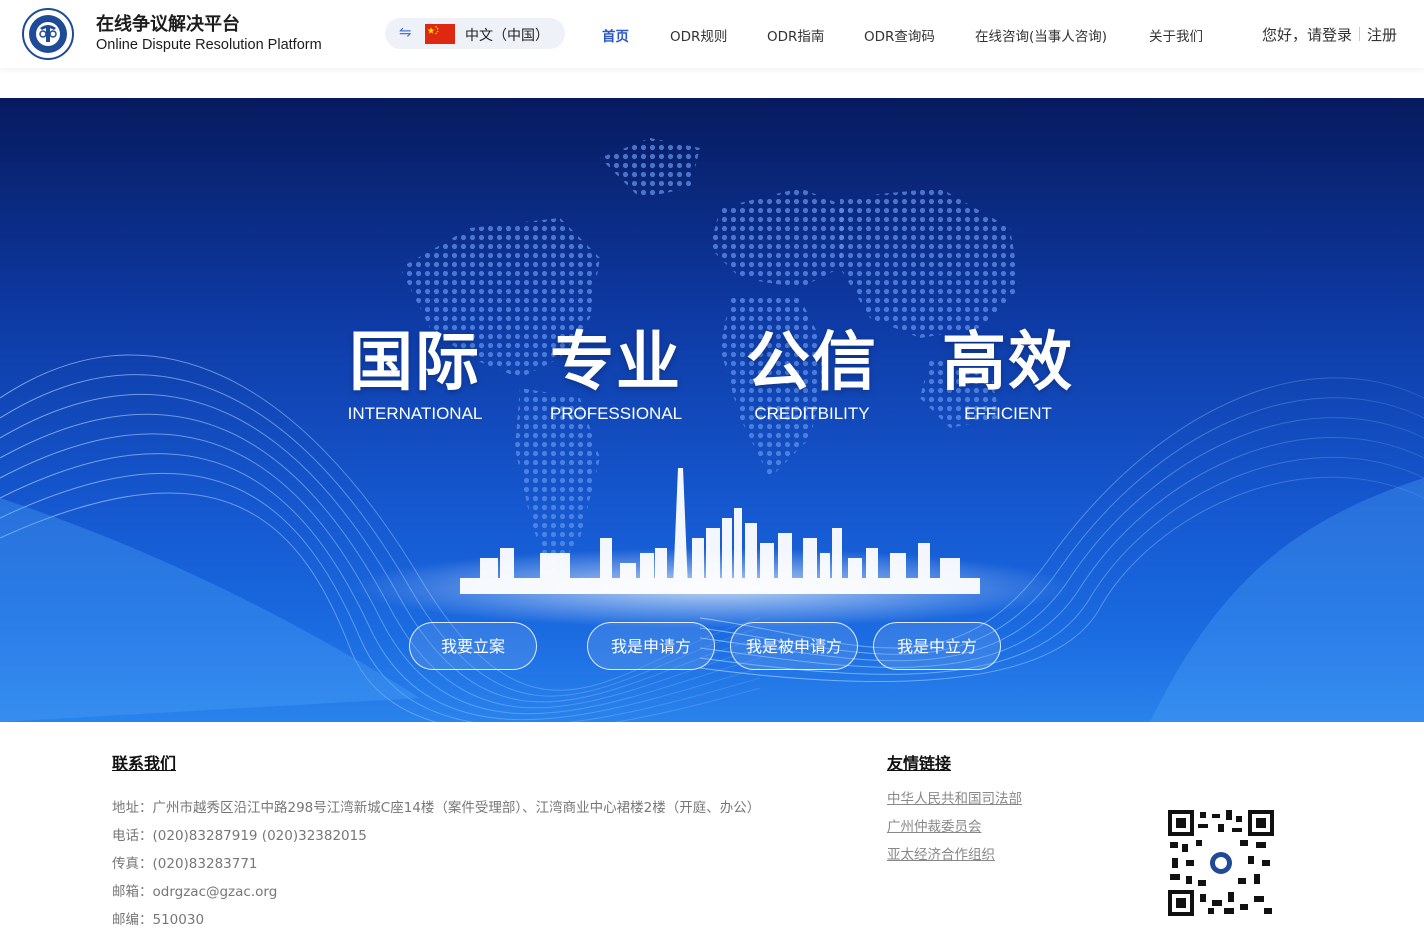 This screenshot has width=1424, height=933. I want to click on slogan-cn: 国际, so click(415, 363).